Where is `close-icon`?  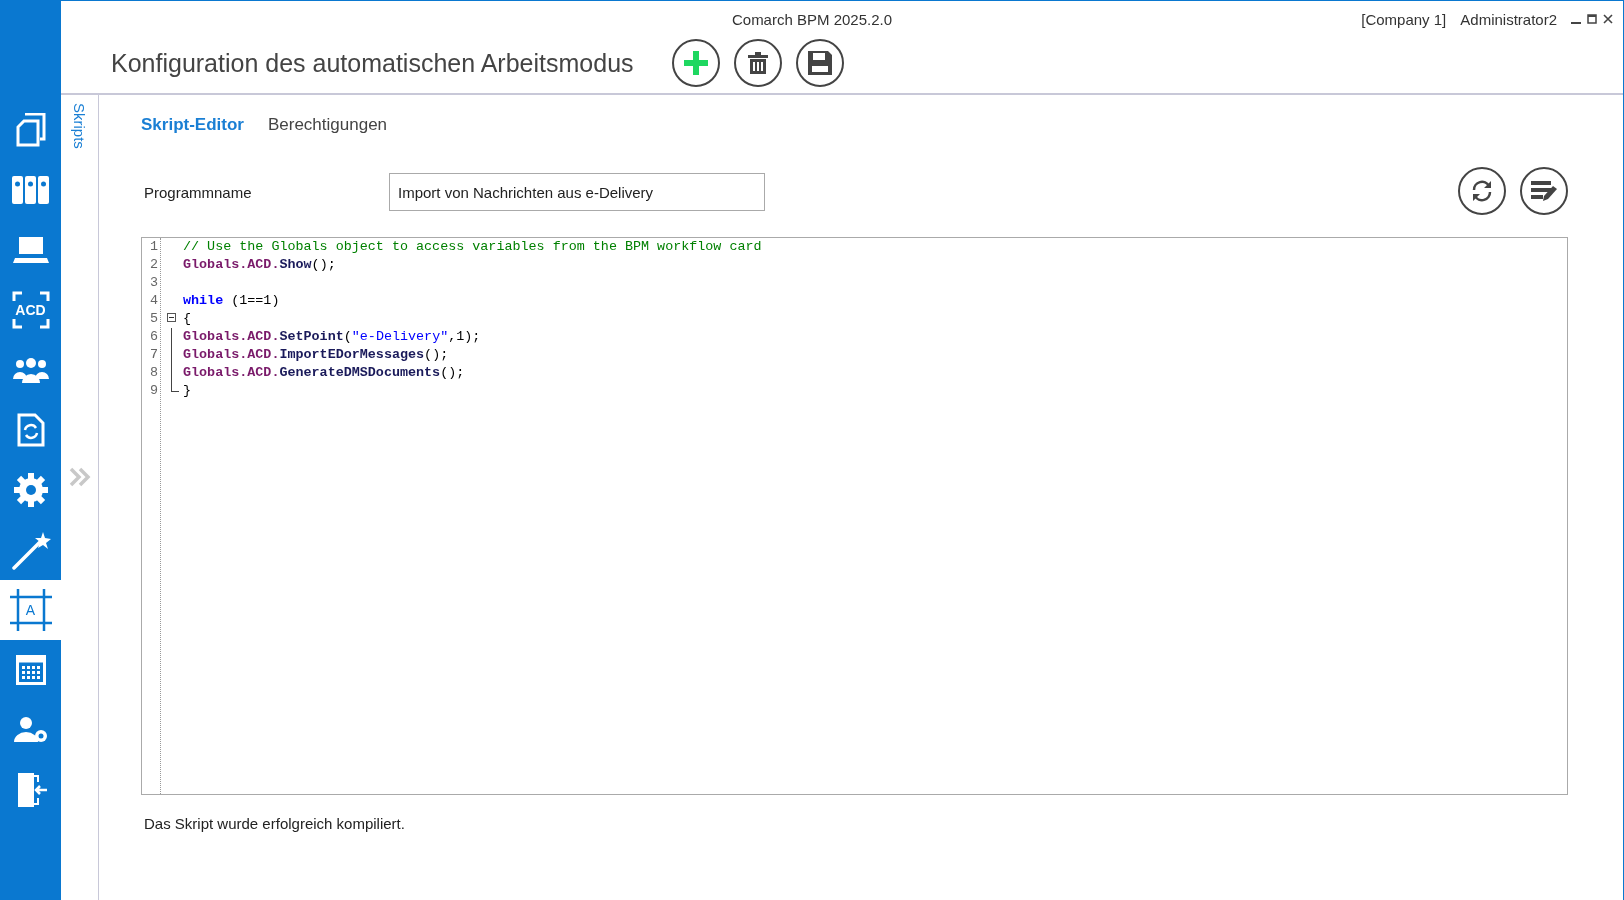
close-icon is located at coordinates (1608, 19).